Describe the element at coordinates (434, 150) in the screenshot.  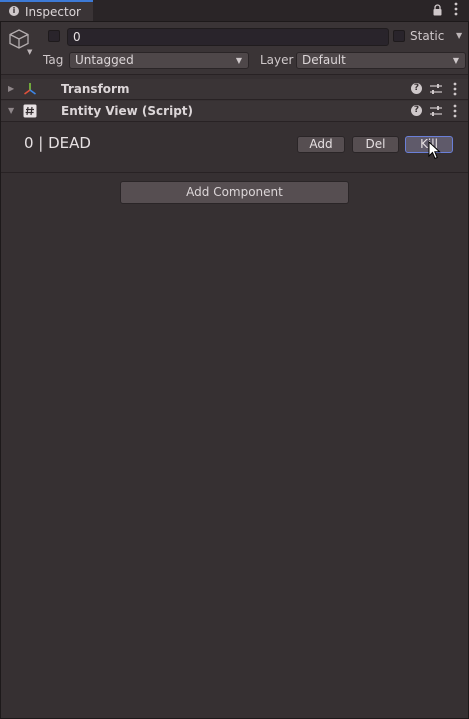
I see `mouse-cursor-icon` at that location.